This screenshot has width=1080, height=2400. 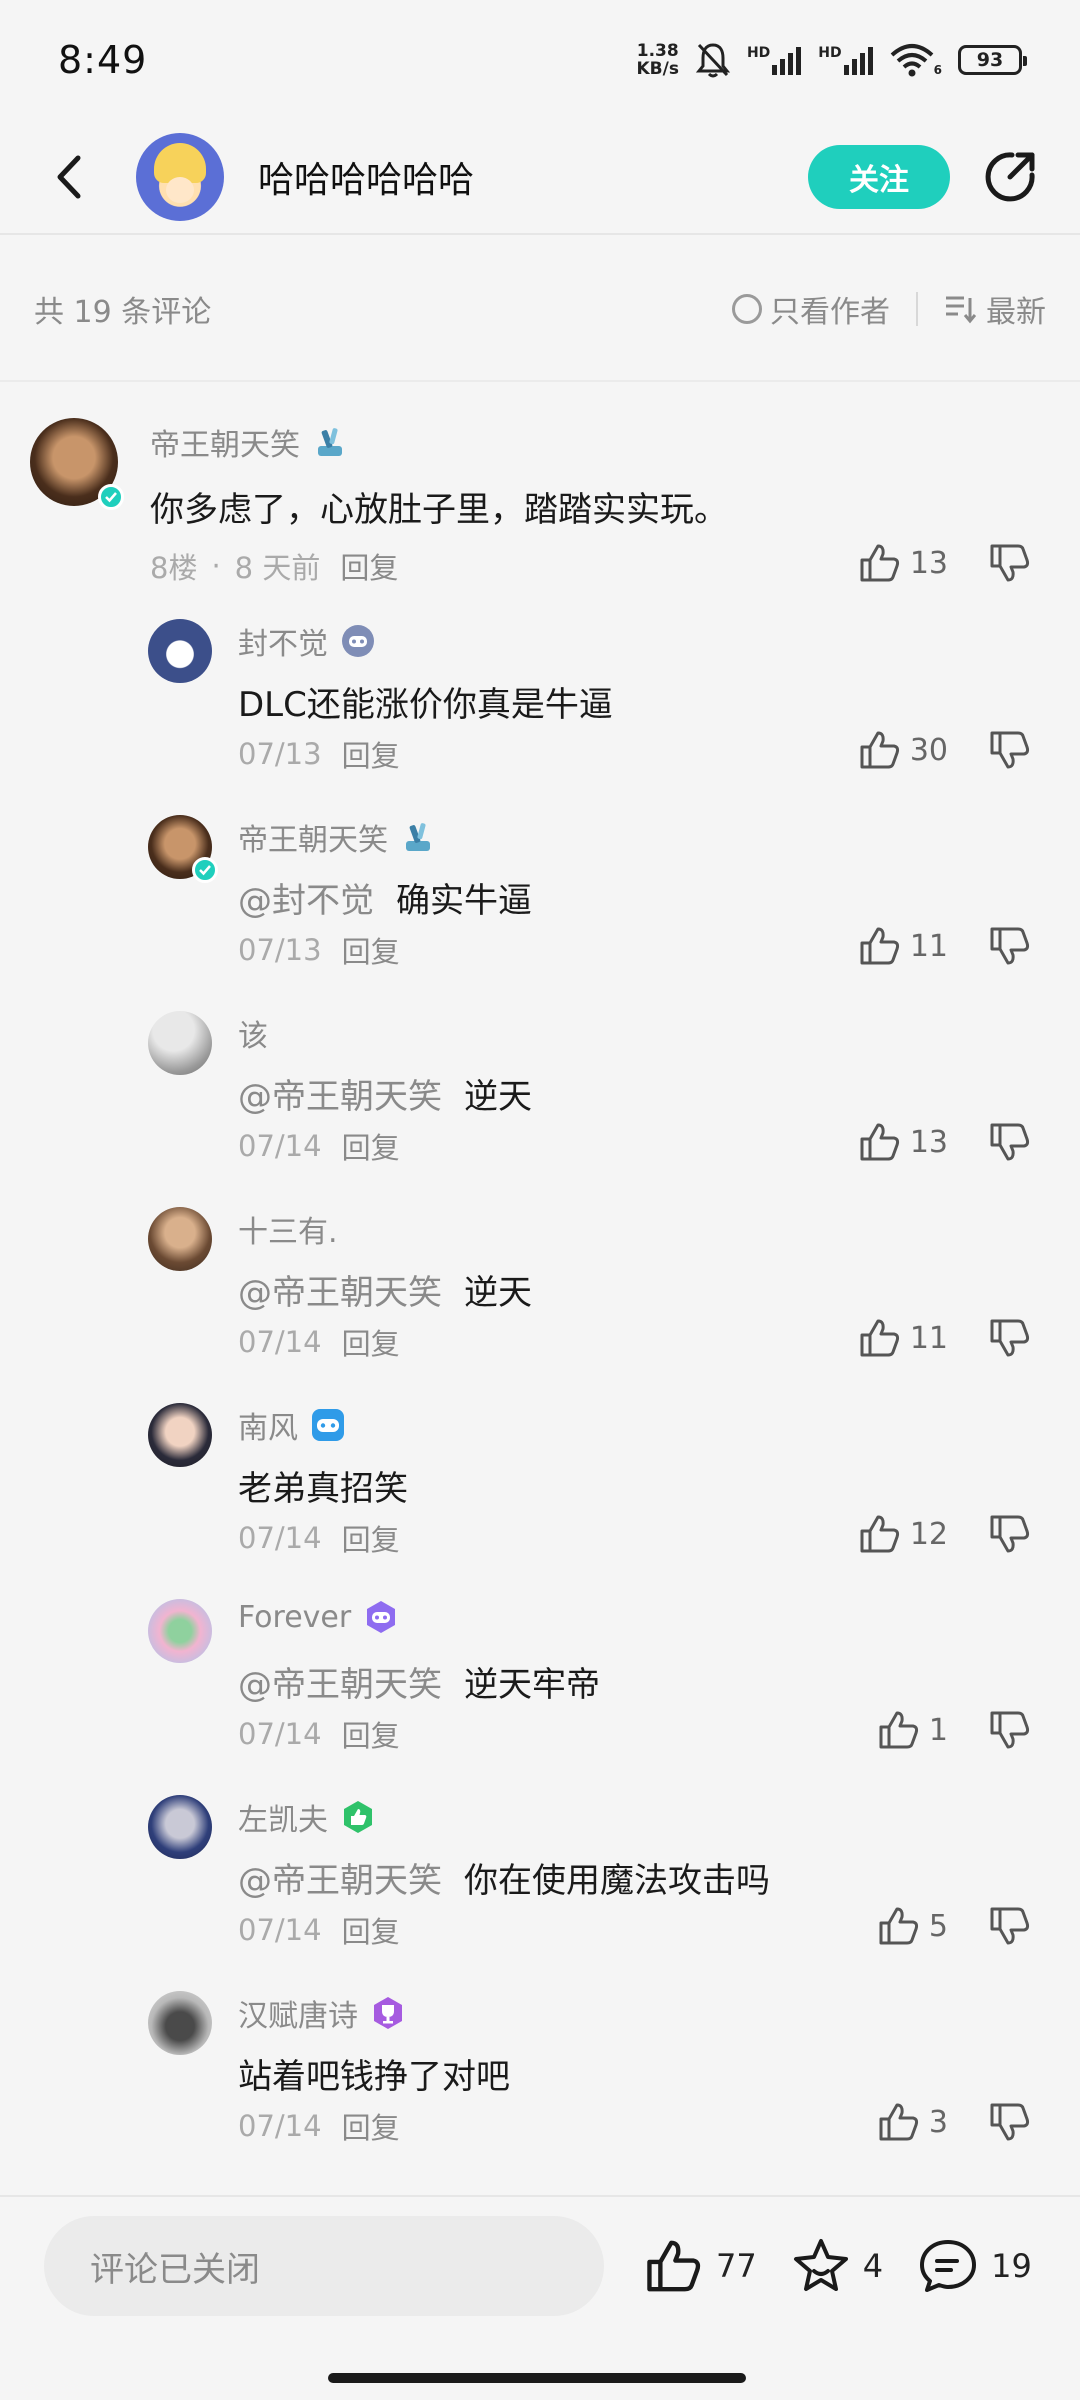 What do you see at coordinates (180, 176) in the screenshot?
I see `author-avatar` at bounding box center [180, 176].